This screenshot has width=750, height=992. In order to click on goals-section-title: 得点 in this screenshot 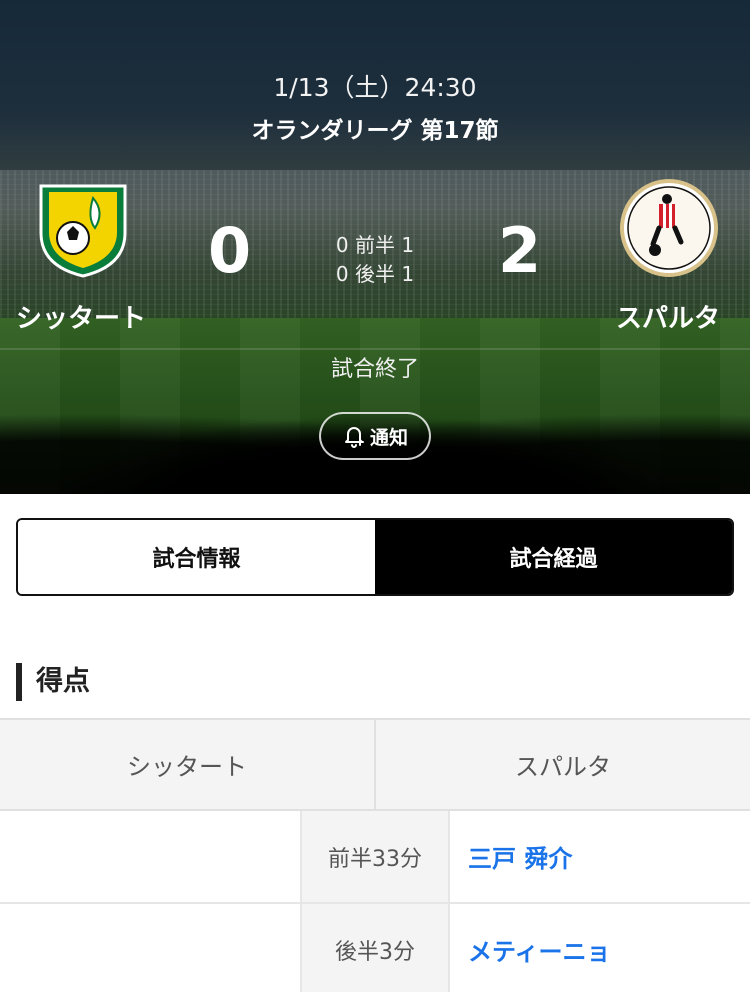, I will do `click(53, 682)`.